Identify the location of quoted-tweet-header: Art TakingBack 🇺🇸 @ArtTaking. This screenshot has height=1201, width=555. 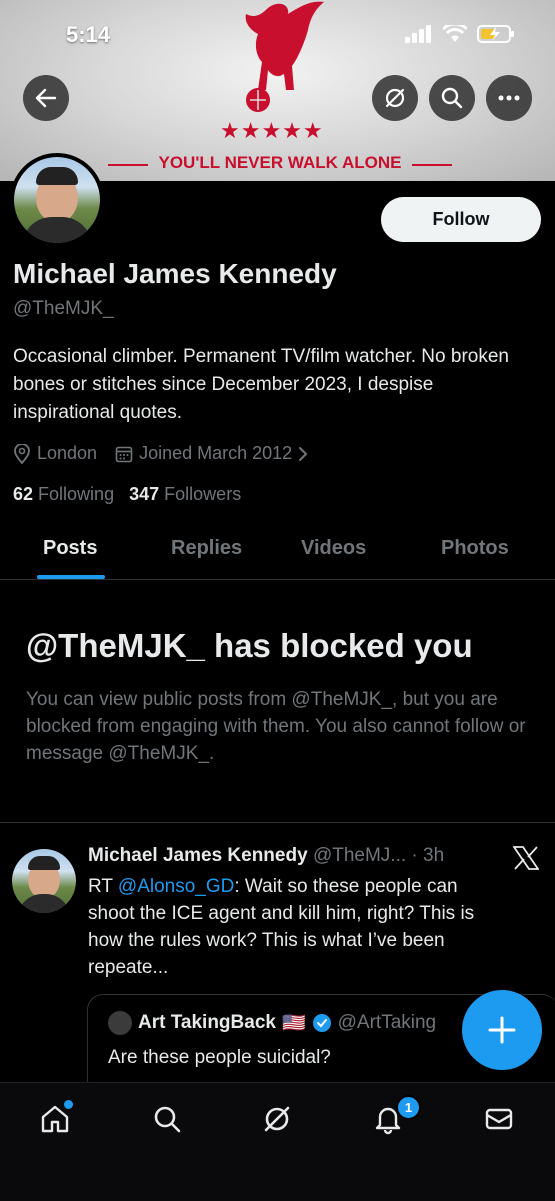
(272, 1023).